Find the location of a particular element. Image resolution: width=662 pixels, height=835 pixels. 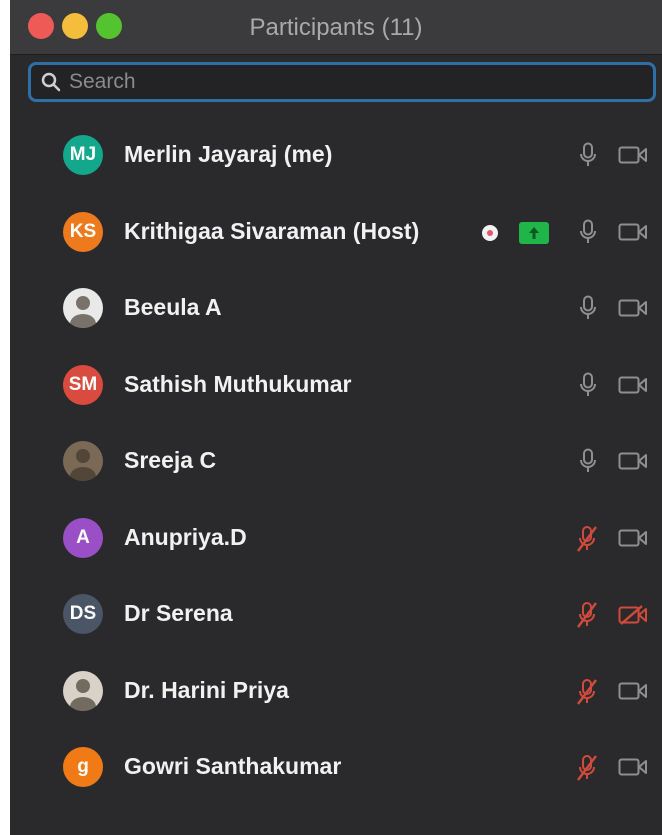

search-field is located at coordinates (342, 82).